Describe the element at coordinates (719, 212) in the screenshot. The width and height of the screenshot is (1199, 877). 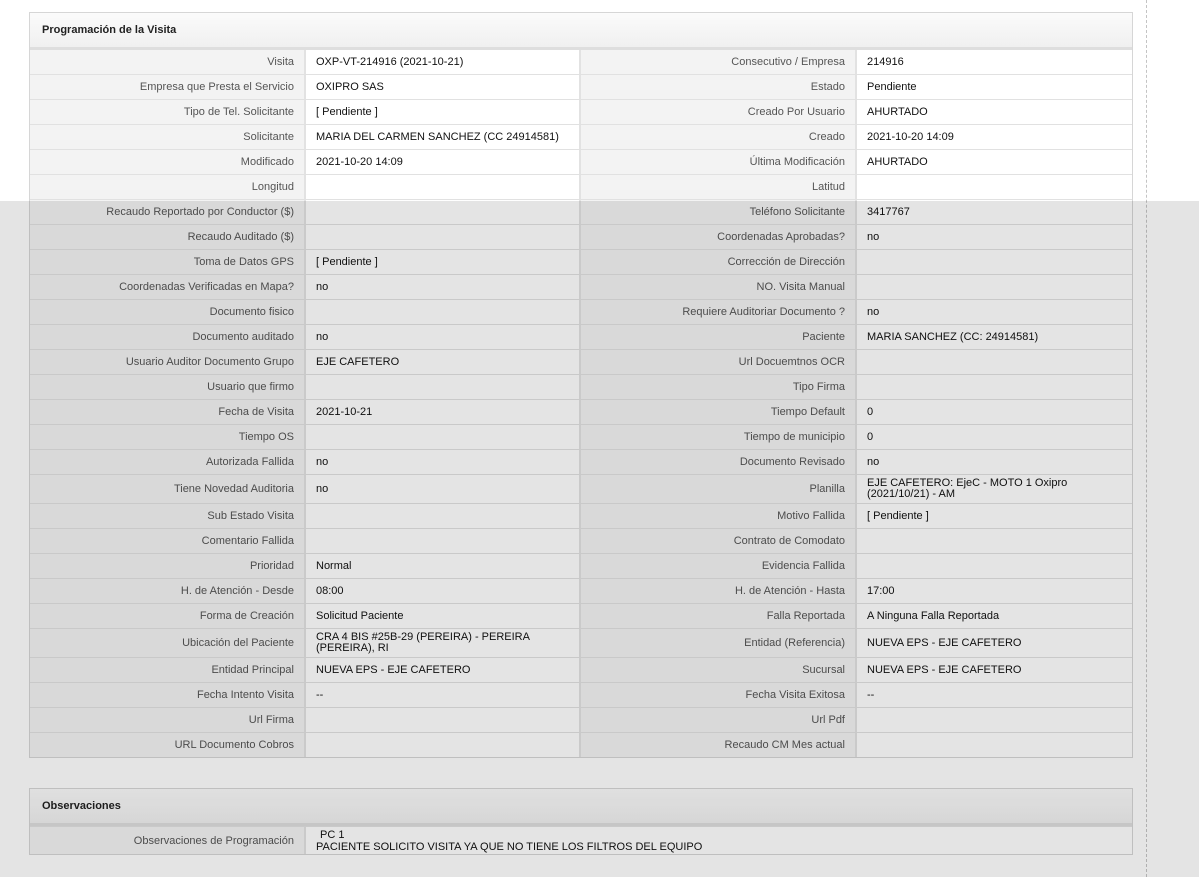
I see `field-label: Teléfono Solicitante` at that location.